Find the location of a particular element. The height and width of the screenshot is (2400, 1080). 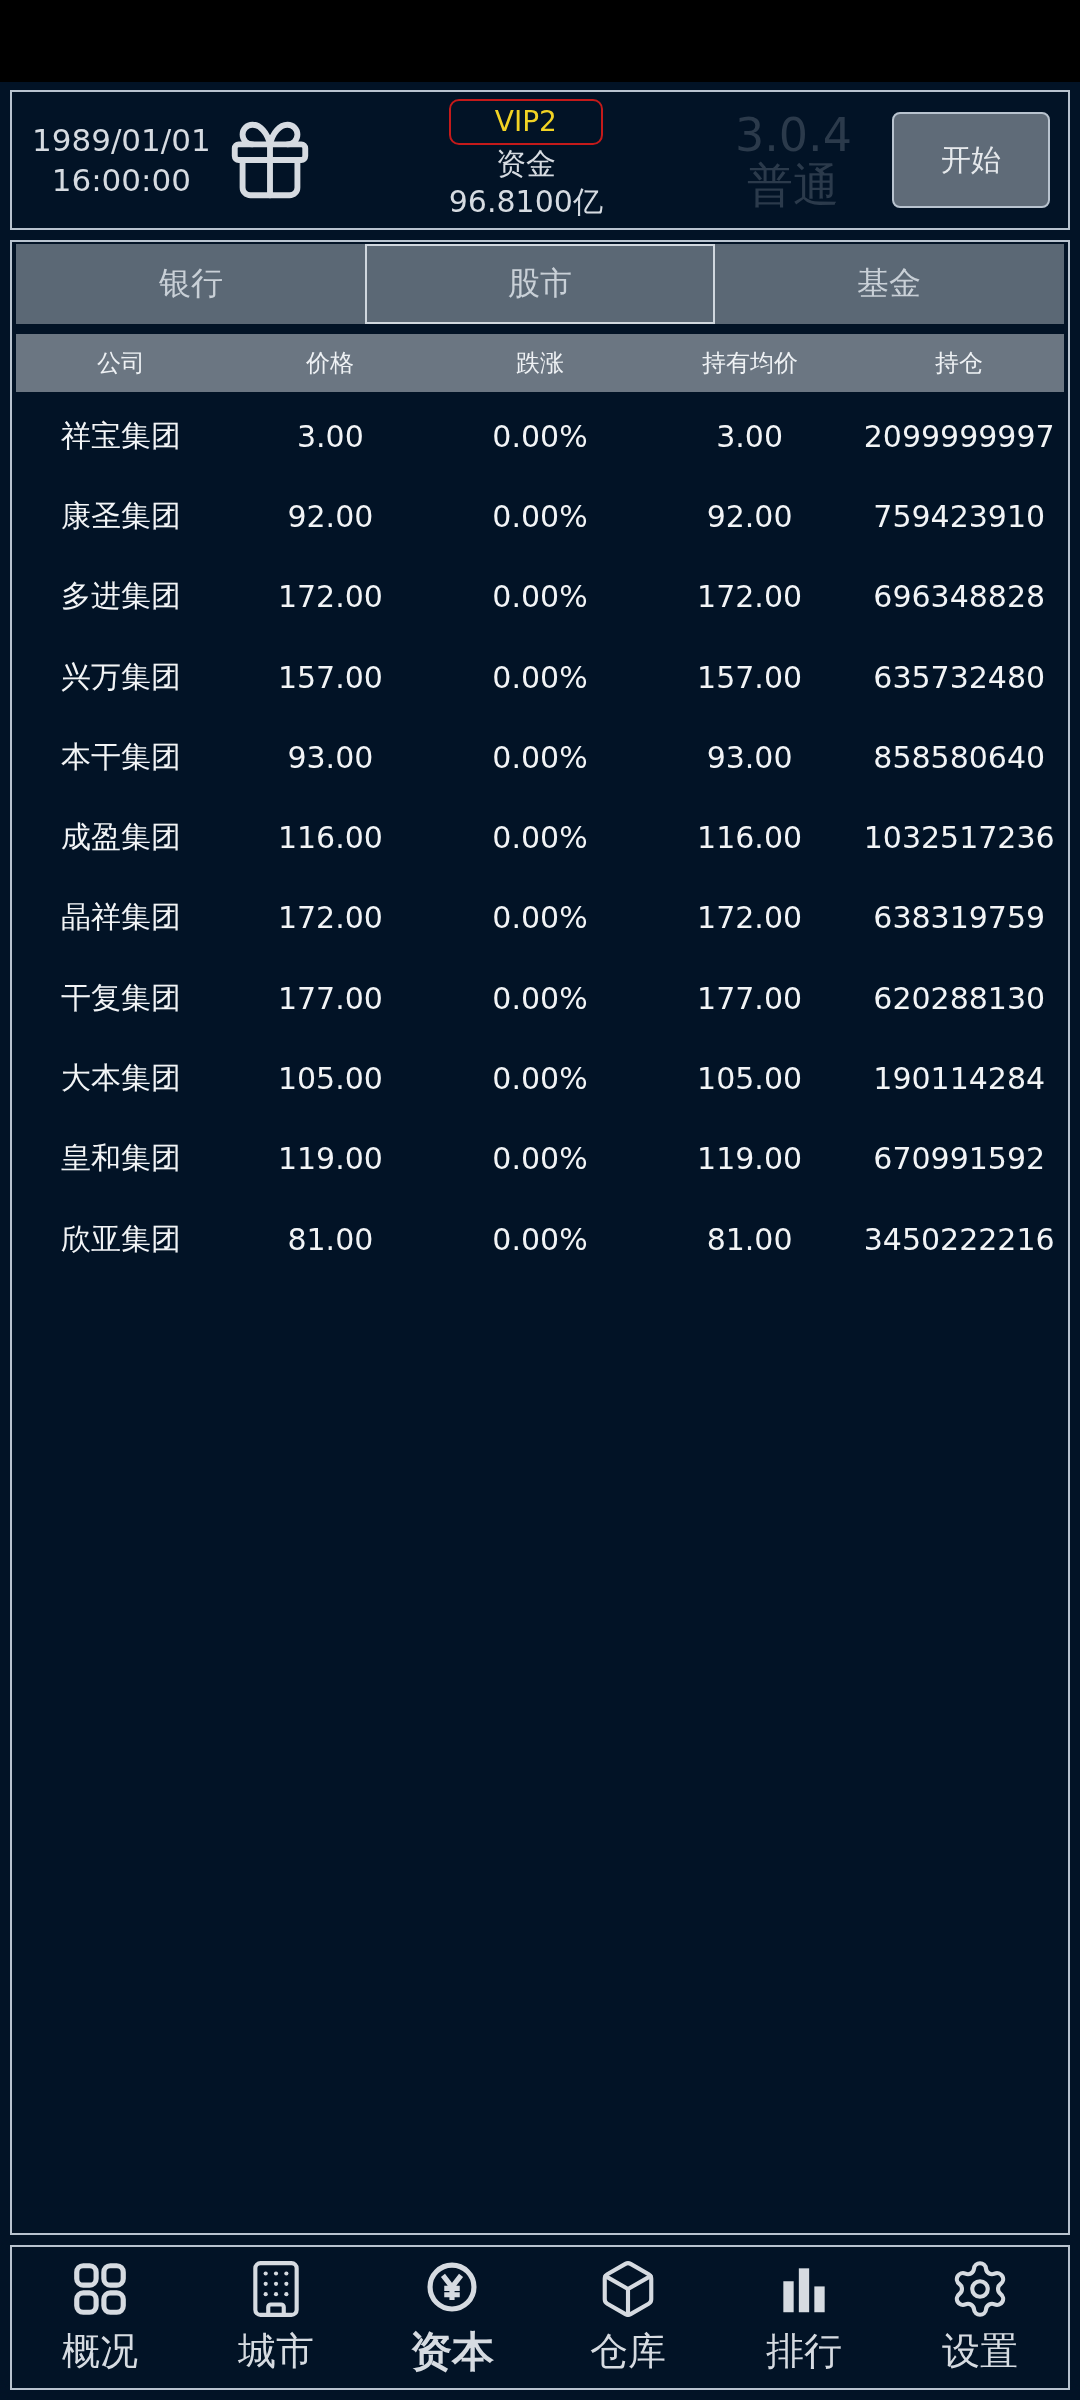

column-header: 持有均价 is located at coordinates (749, 363).